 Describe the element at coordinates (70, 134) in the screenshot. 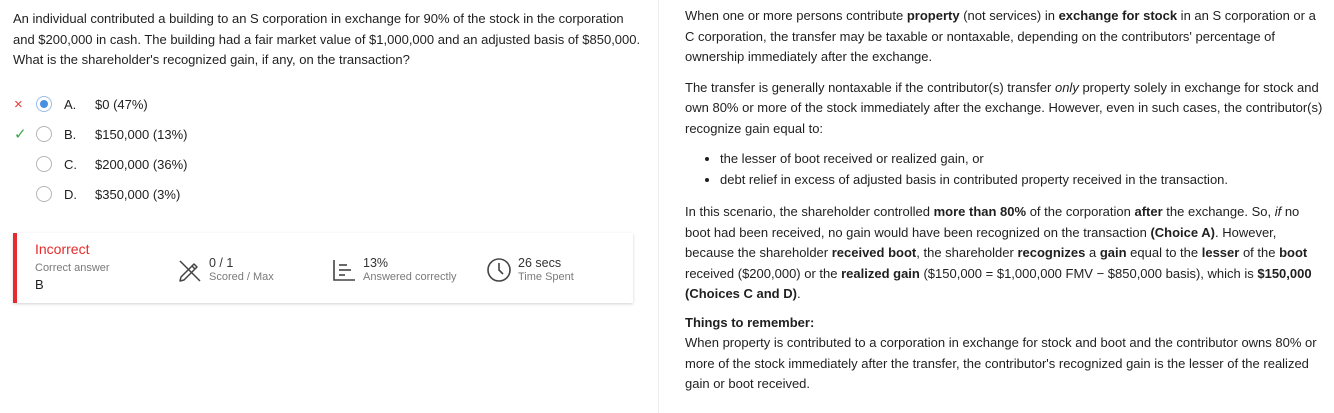

I see `choice-letter: B.` at that location.